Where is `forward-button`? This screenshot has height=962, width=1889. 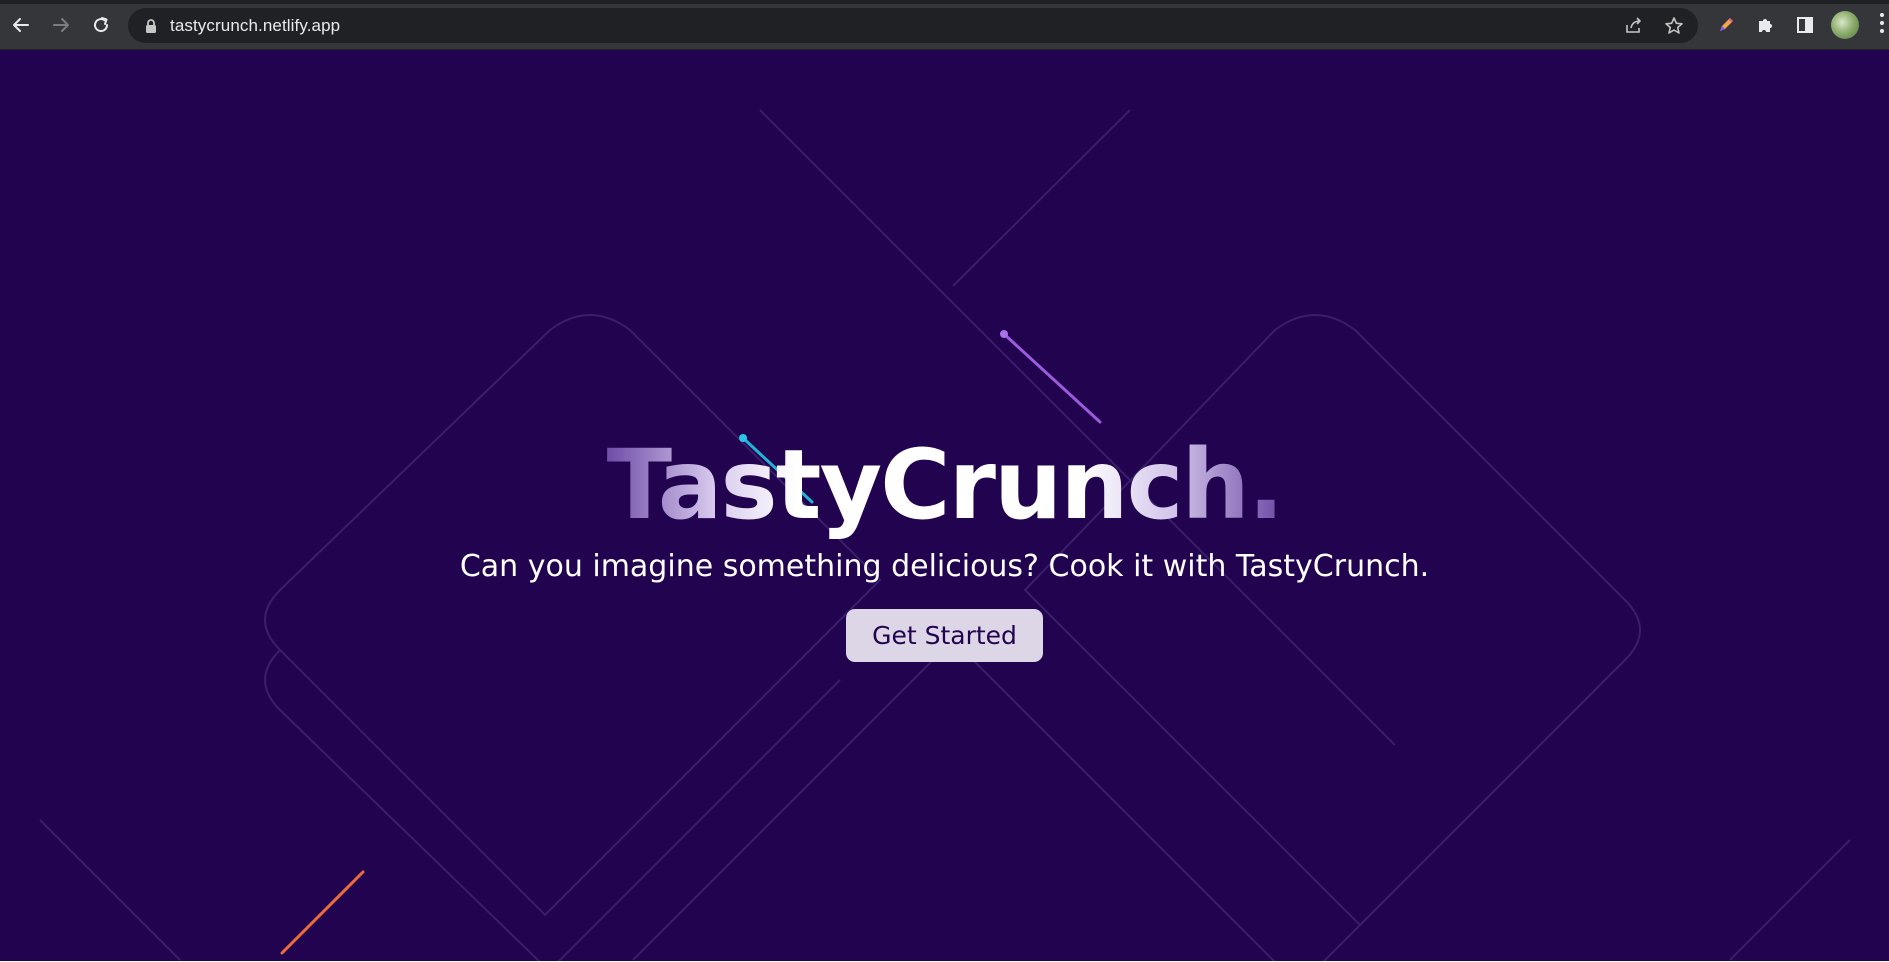
forward-button is located at coordinates (61, 25).